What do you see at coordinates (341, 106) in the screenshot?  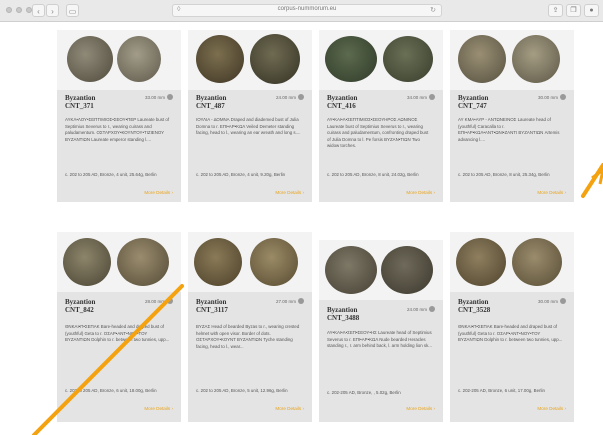 I see `coin-id: CNT_416` at bounding box center [341, 106].